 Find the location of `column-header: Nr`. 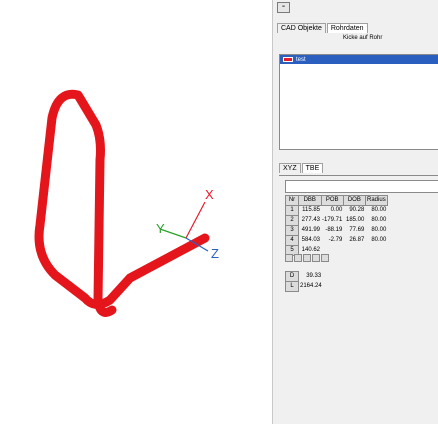

column-header: Nr is located at coordinates (292, 200).